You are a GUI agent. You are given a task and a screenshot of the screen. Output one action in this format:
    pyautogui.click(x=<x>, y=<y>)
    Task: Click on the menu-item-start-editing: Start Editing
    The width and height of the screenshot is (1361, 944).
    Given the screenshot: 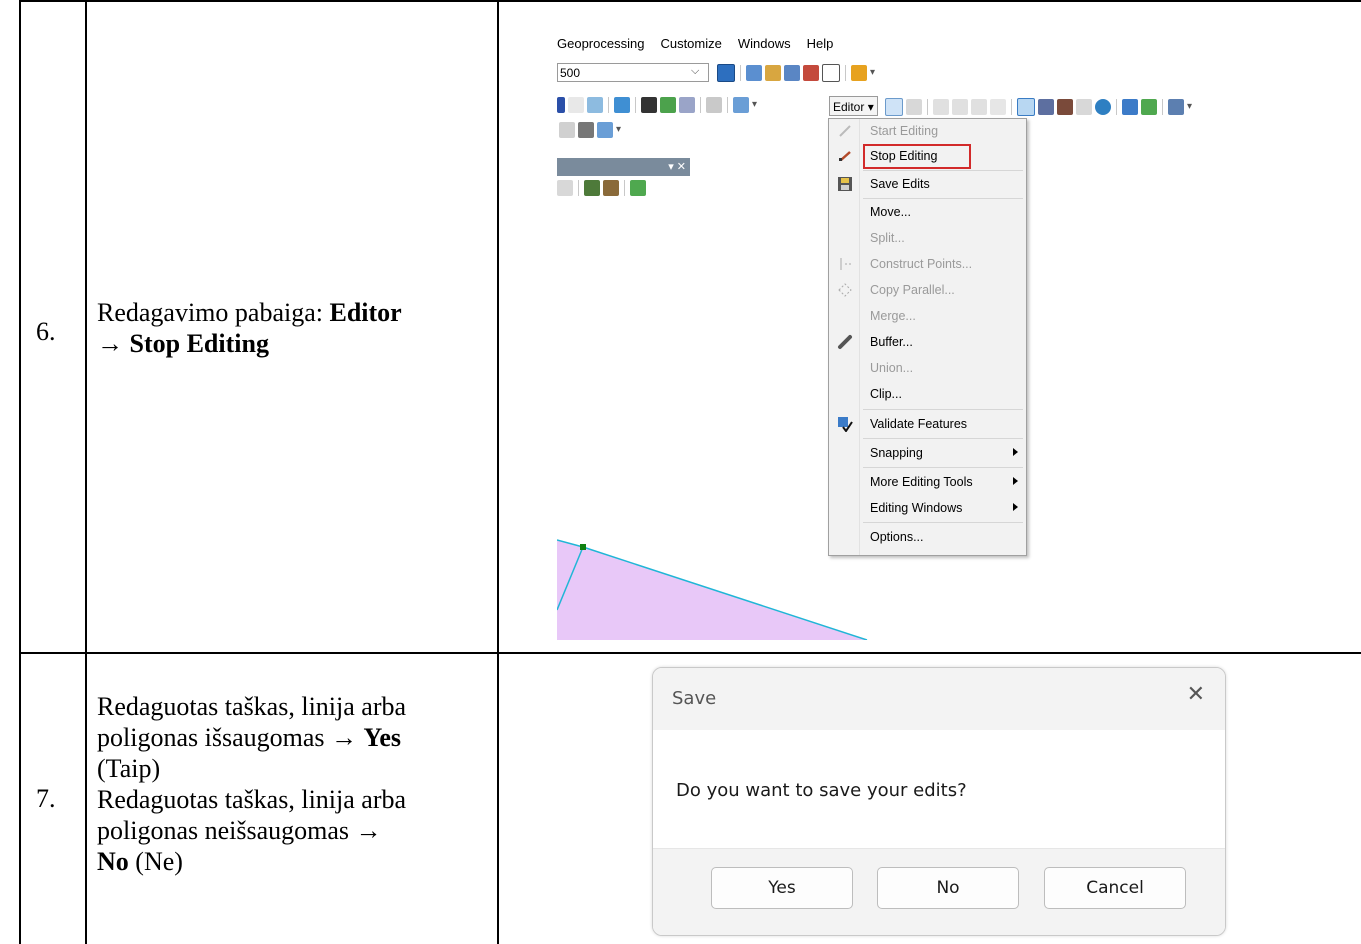 What is the action you would take?
    pyautogui.click(x=927, y=131)
    